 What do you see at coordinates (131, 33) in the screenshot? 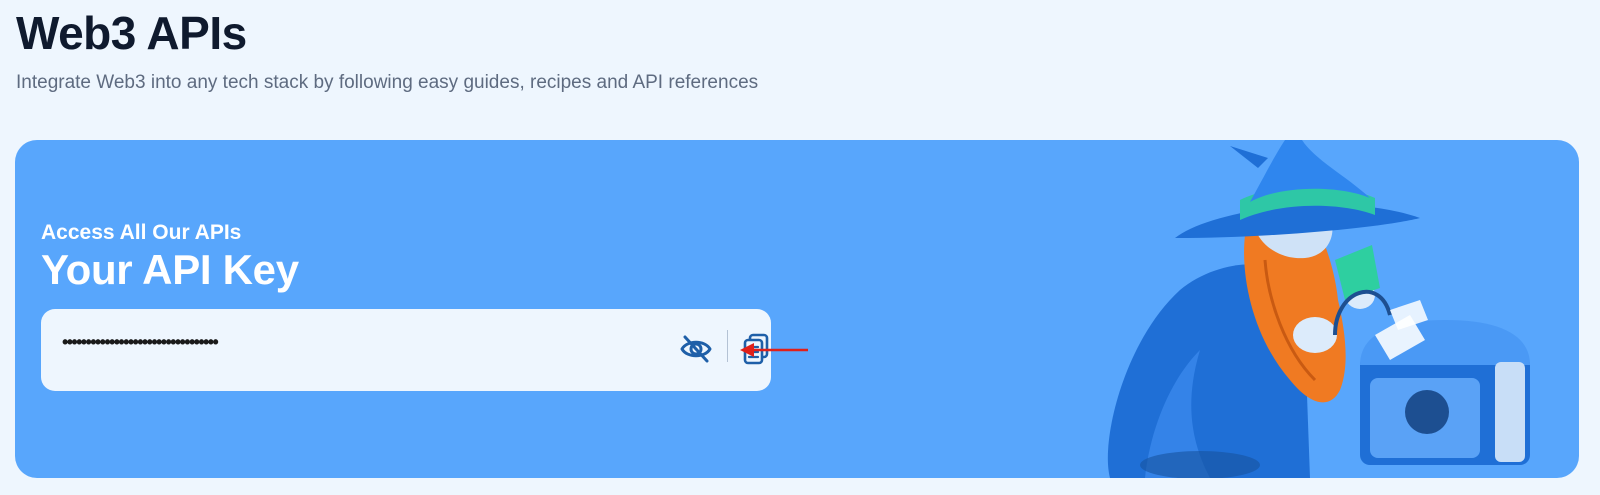
I see `page-title: Web3 APIs` at bounding box center [131, 33].